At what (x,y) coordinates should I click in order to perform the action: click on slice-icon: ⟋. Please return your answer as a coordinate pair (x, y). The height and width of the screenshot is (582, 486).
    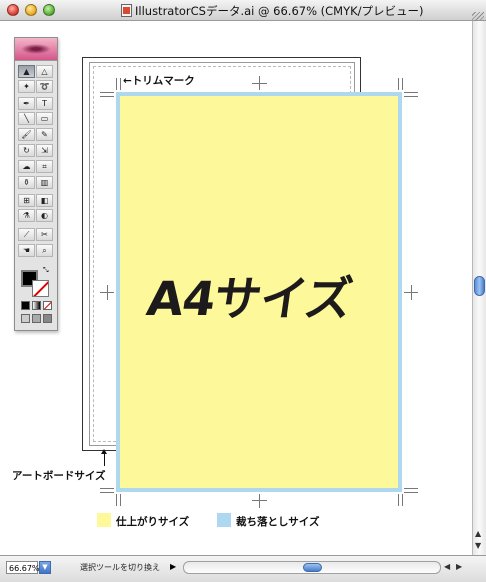
    Looking at the image, I should click on (26, 234).